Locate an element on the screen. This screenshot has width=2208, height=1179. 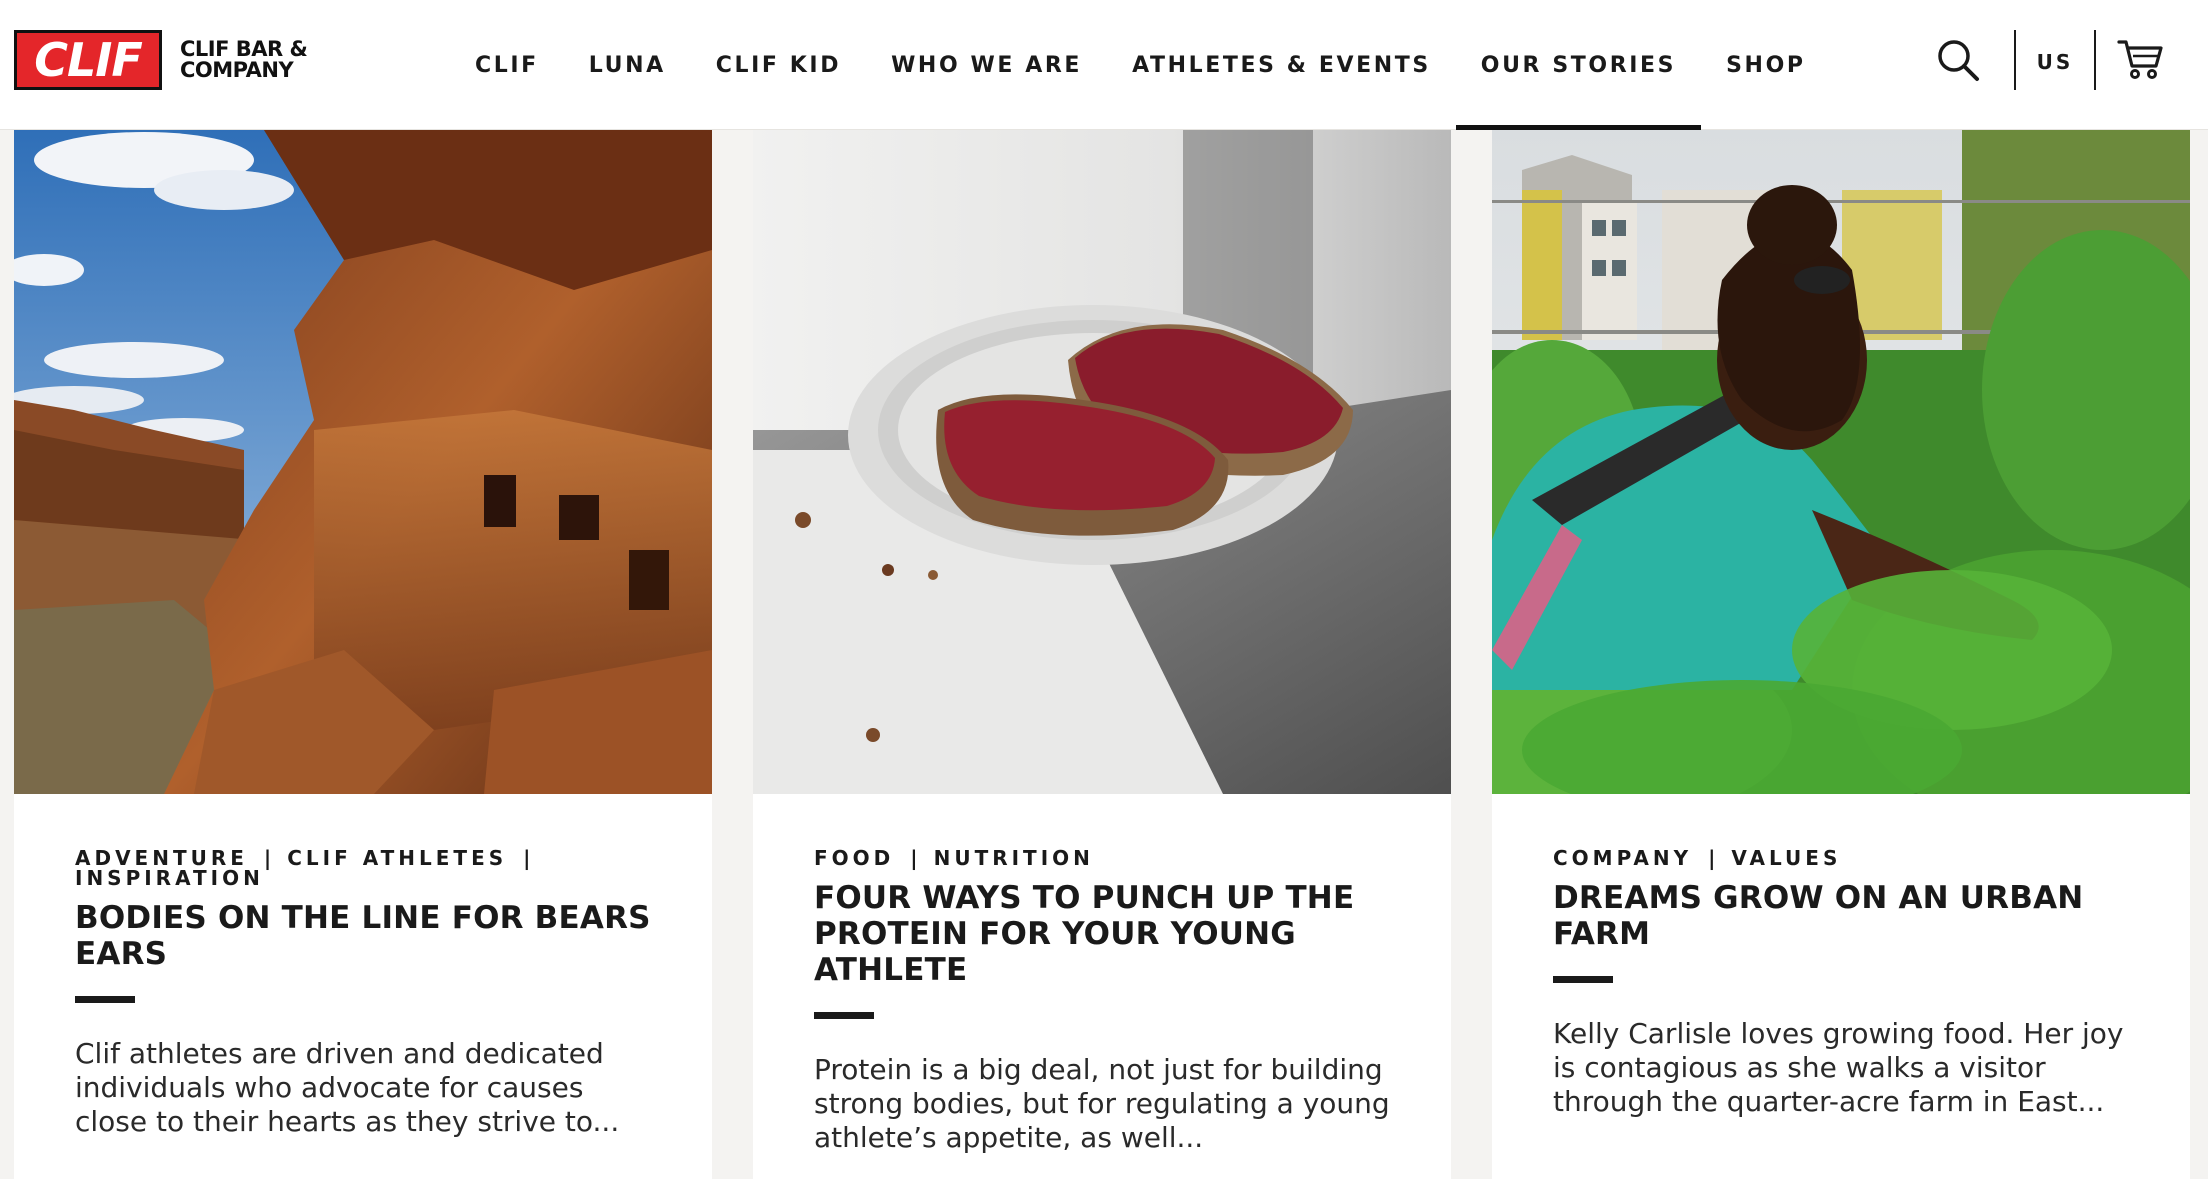
tag-inspiration: INSPIRATION is located at coordinates (169, 878).